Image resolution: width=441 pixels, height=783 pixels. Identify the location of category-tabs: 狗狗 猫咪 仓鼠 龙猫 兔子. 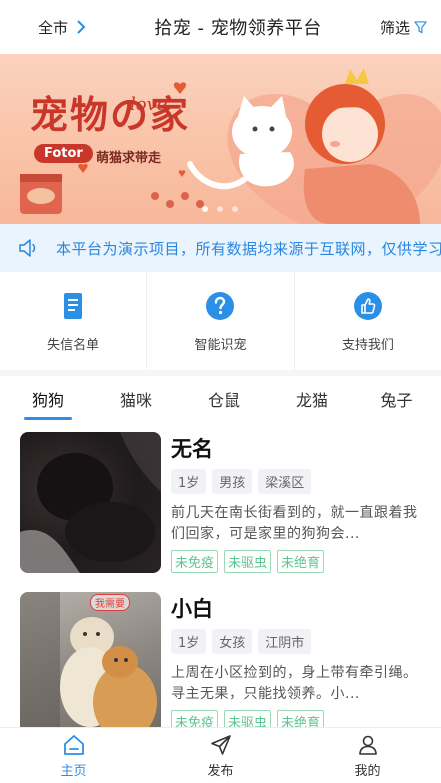
(220, 399).